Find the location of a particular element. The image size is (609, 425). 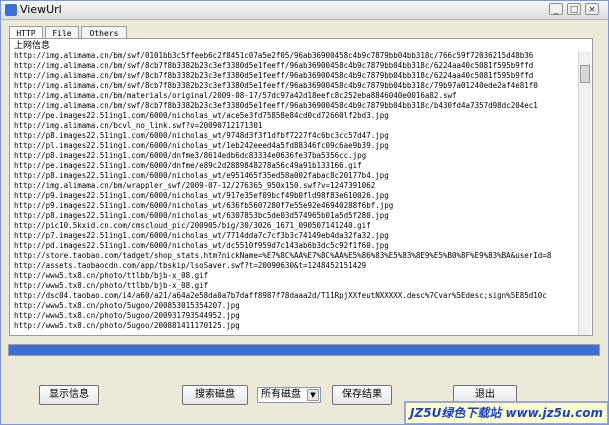

progress-fill is located at coordinates (304, 350).